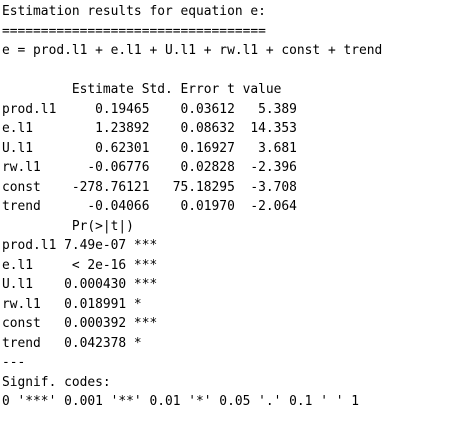 The image size is (458, 436). I want to click on pvalue-row-prod-l1: prod.l1 7.49e-07 ***, so click(80, 245).